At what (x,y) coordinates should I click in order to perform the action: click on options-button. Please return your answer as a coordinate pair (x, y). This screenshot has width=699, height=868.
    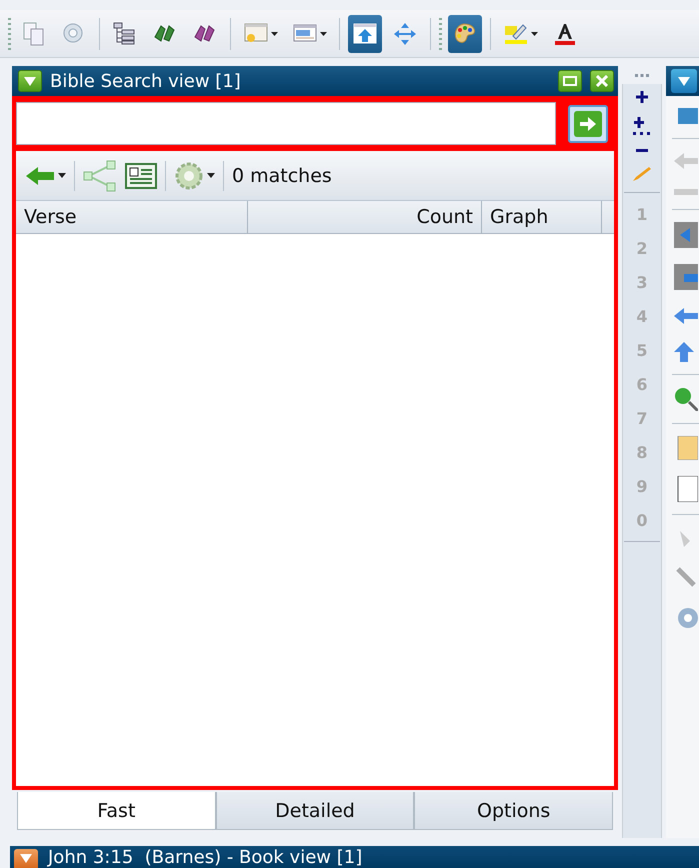
    Looking at the image, I should click on (194, 175).